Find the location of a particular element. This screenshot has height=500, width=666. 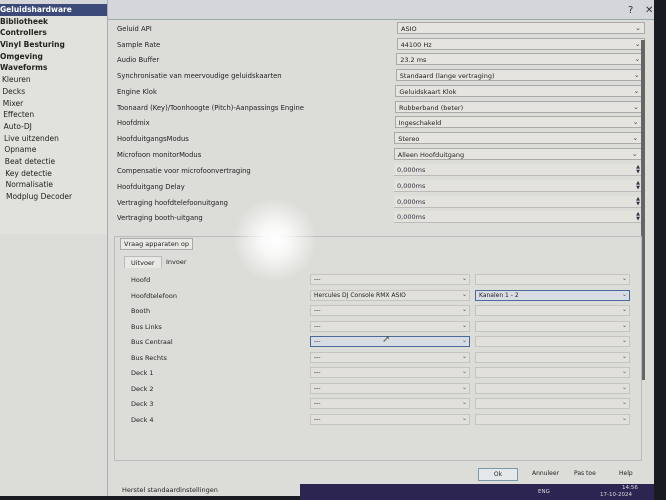

output-row: Deck 4 --- ⌄ ⌄ is located at coordinates (378, 420).